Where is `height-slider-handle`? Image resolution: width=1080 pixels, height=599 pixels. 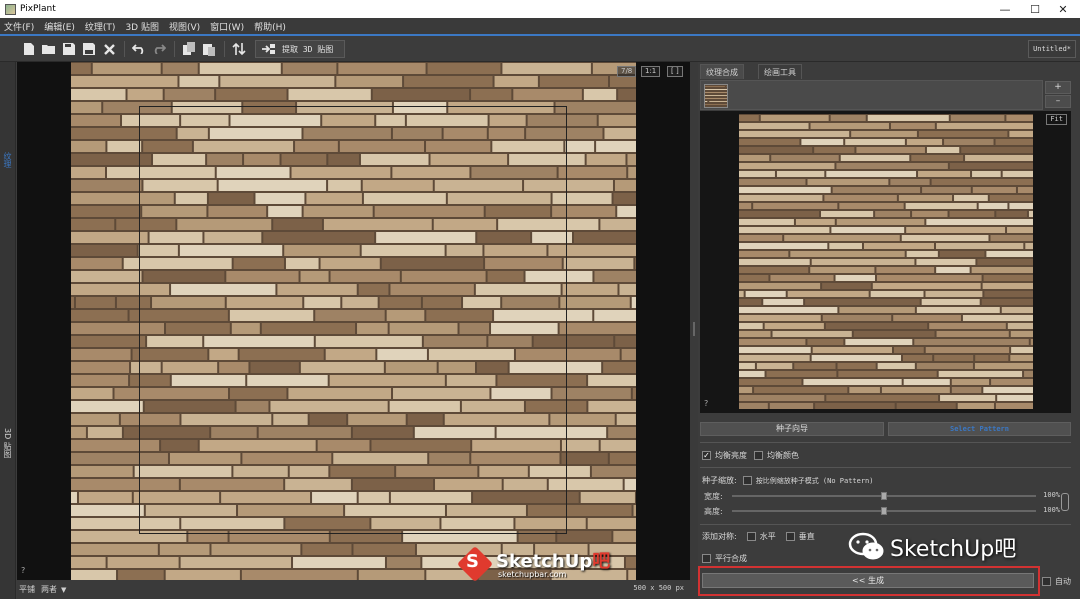
height-slider-handle is located at coordinates (884, 511).